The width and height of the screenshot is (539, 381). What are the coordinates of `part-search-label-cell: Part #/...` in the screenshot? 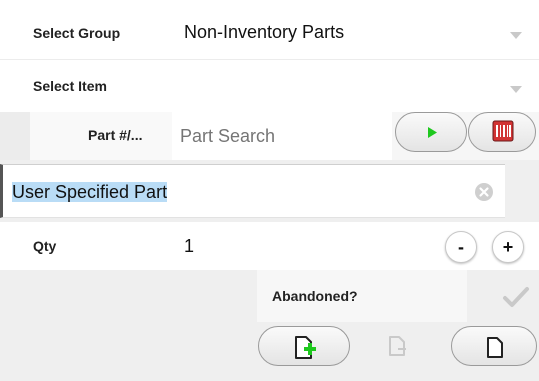 It's located at (86, 136).